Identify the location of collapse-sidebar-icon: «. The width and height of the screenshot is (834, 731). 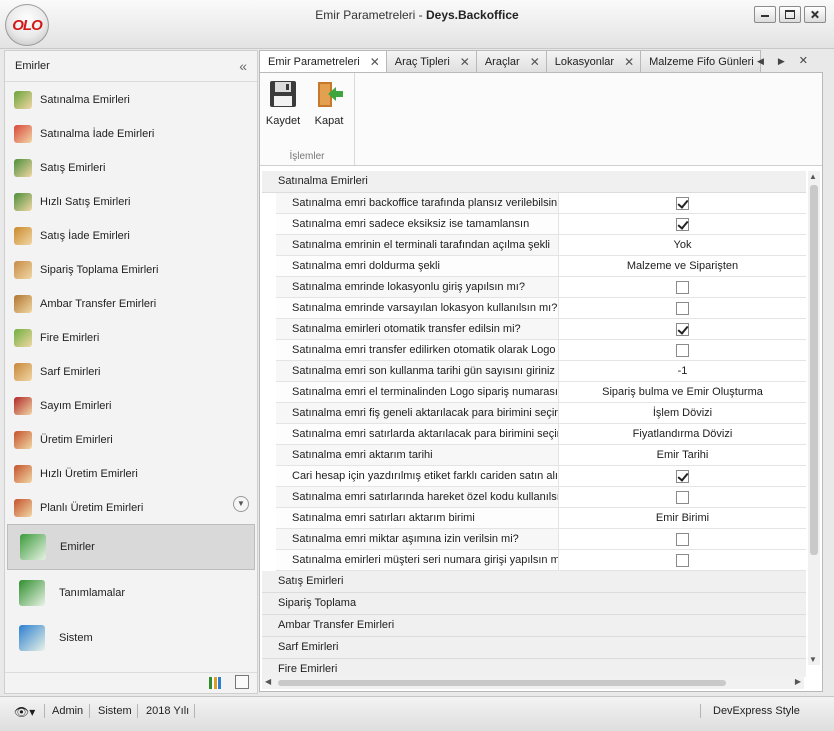
(243, 66).